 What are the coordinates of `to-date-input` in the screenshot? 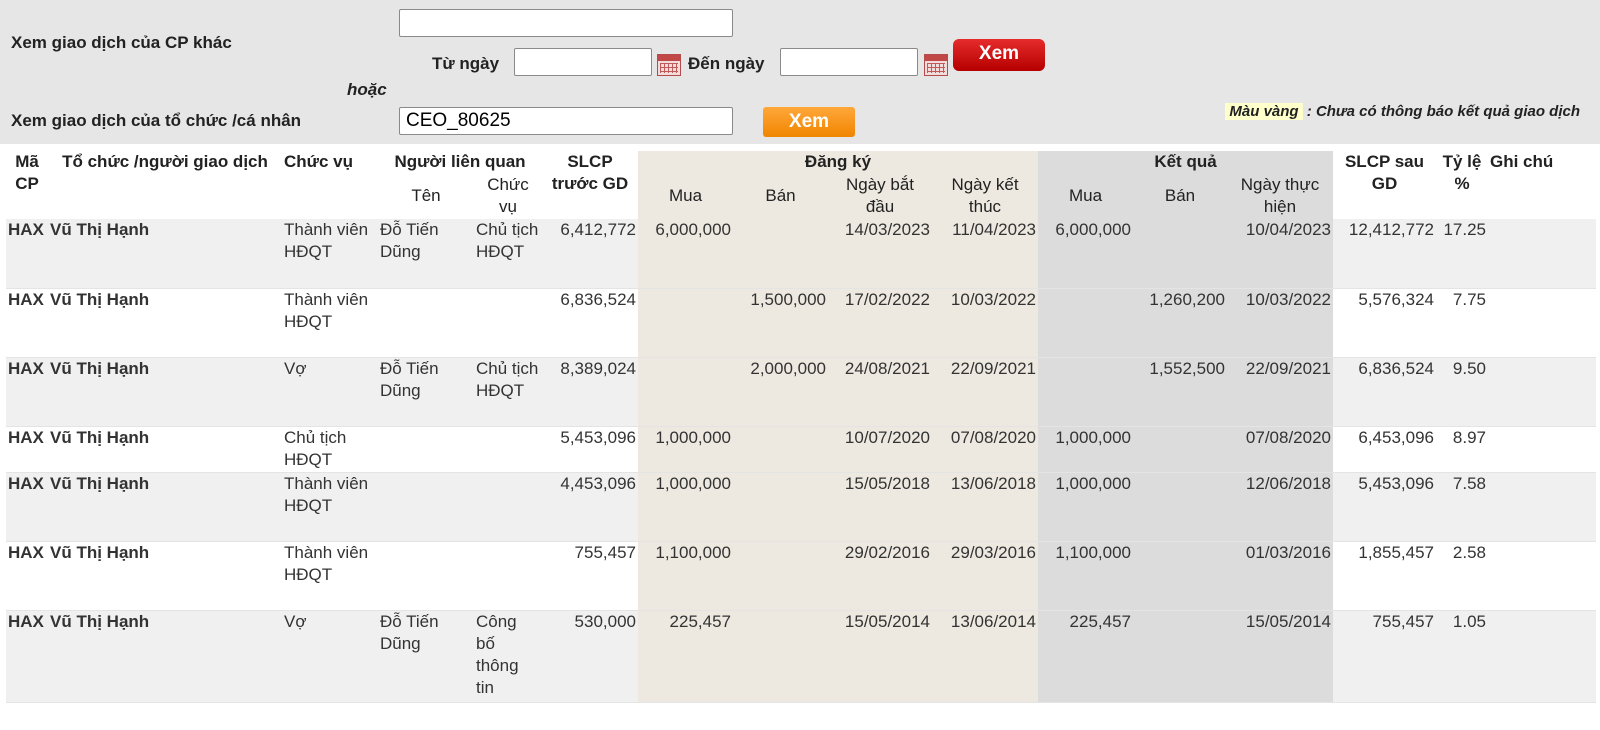 It's located at (849, 62).